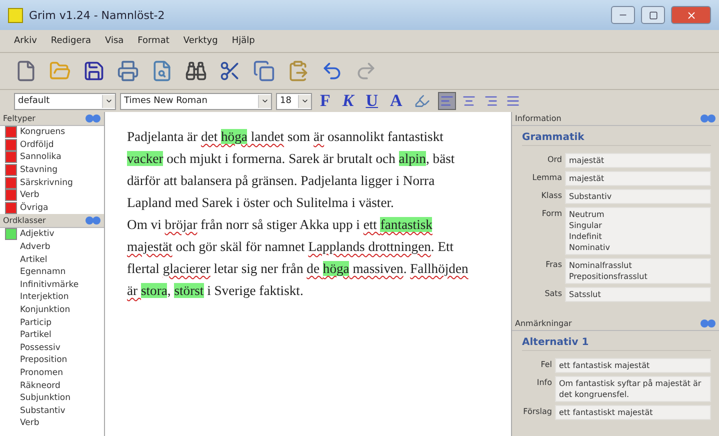  Describe the element at coordinates (264, 71) in the screenshot. I see `copy-icon` at that location.